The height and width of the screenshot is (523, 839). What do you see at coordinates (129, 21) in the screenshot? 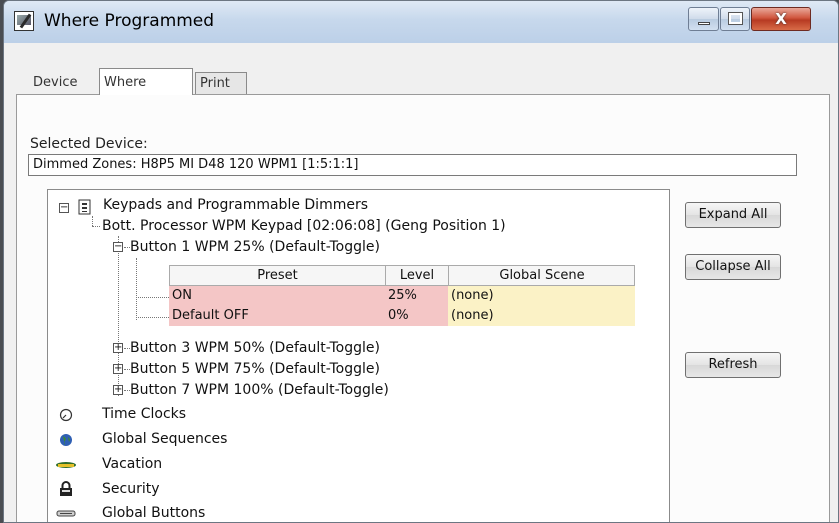
I see `window-title: Where Programmed` at bounding box center [129, 21].